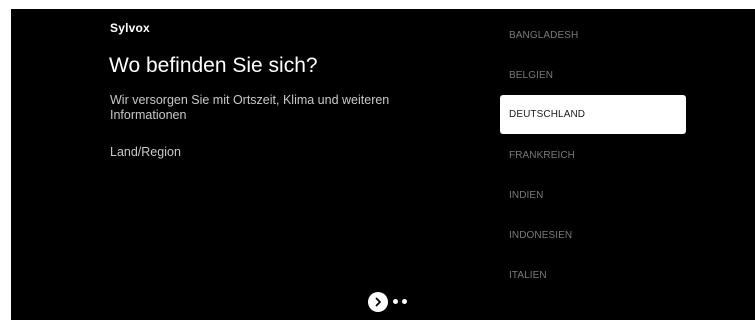 The height and width of the screenshot is (320, 755). Describe the element at coordinates (389, 301) in the screenshot. I see `pager` at that location.